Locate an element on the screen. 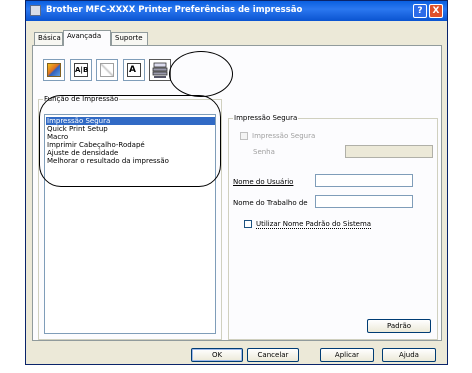  cancel-button: Cancelar is located at coordinates (273, 355).